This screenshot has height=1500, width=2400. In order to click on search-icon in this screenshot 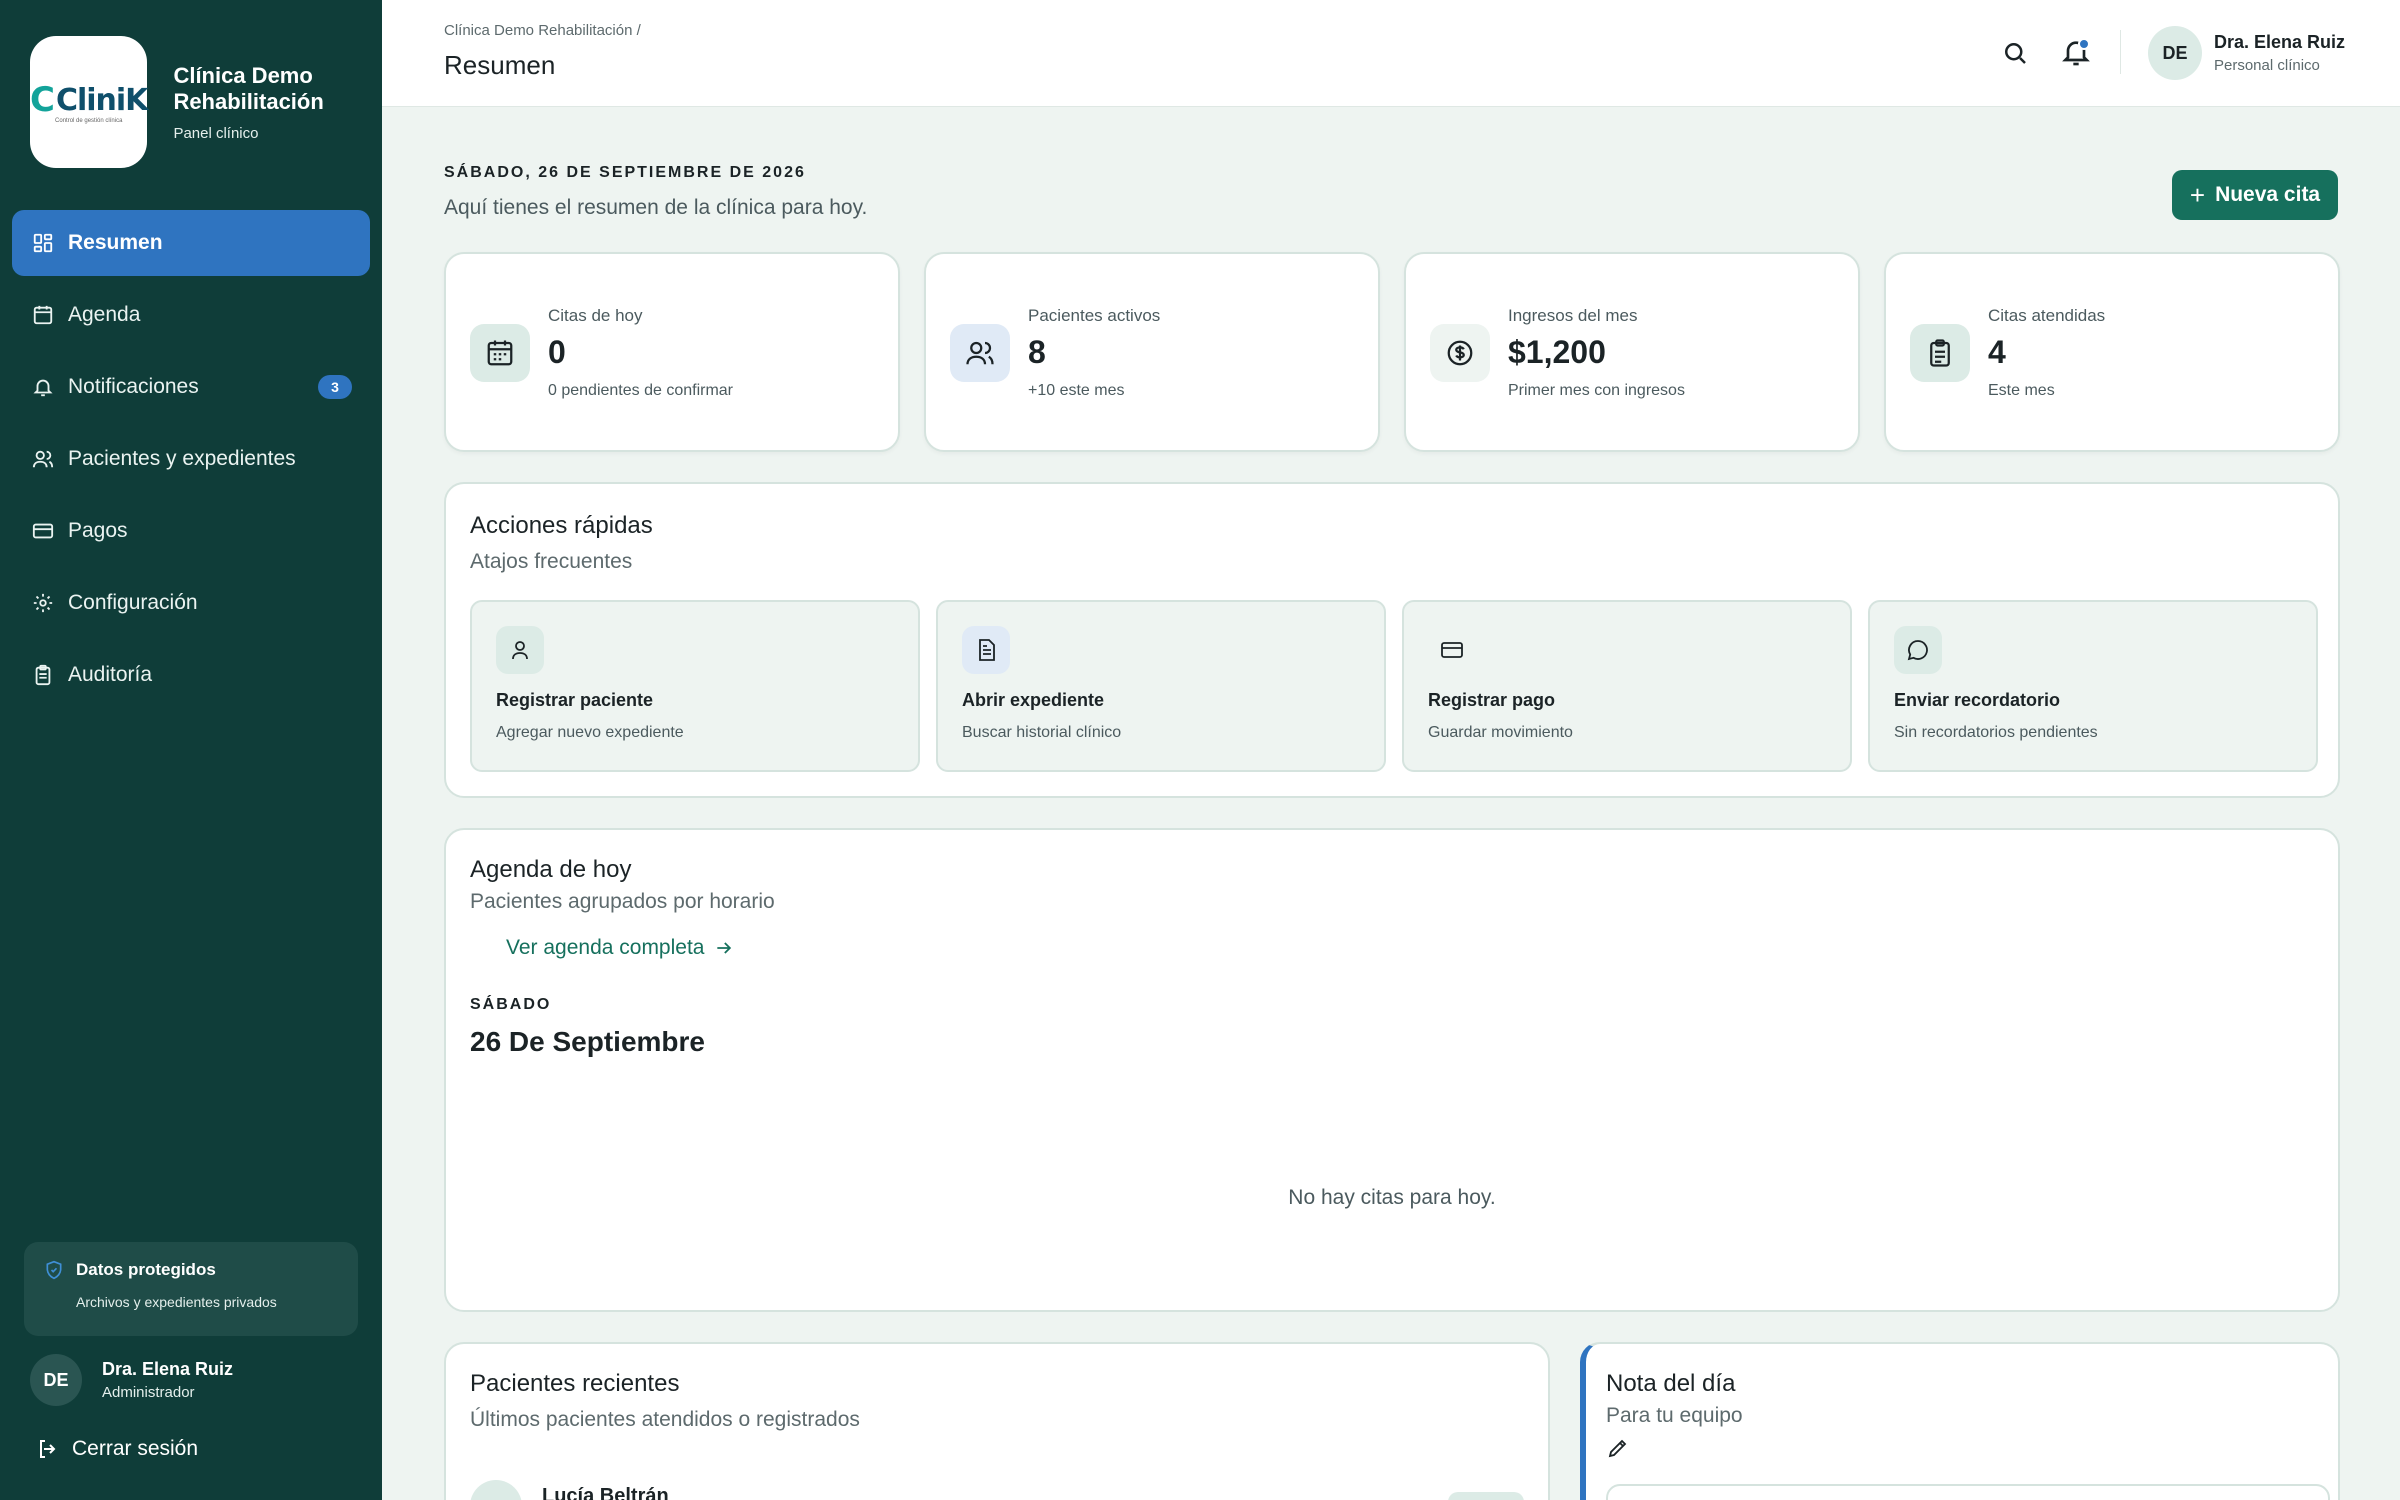, I will do `click(2015, 53)`.